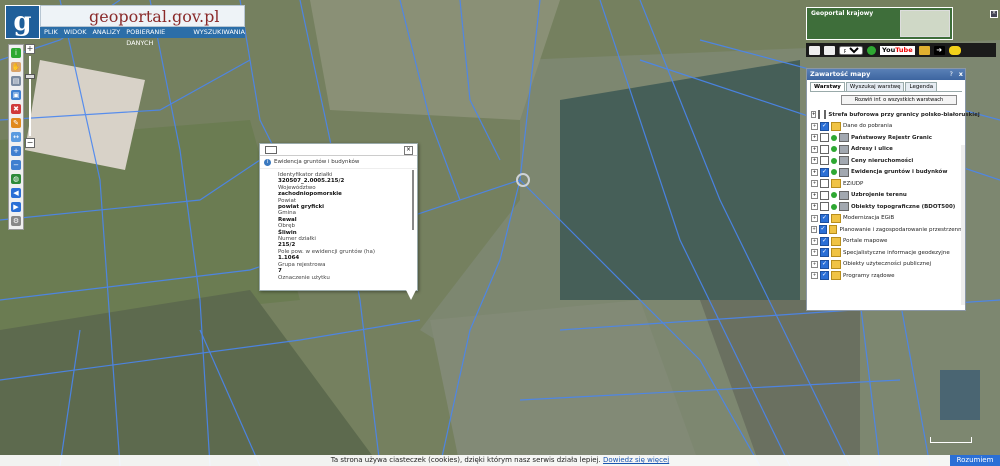 The width and height of the screenshot is (1000, 466). What do you see at coordinates (16, 67) in the screenshot?
I see `pan-hand-icon: ✋` at bounding box center [16, 67].